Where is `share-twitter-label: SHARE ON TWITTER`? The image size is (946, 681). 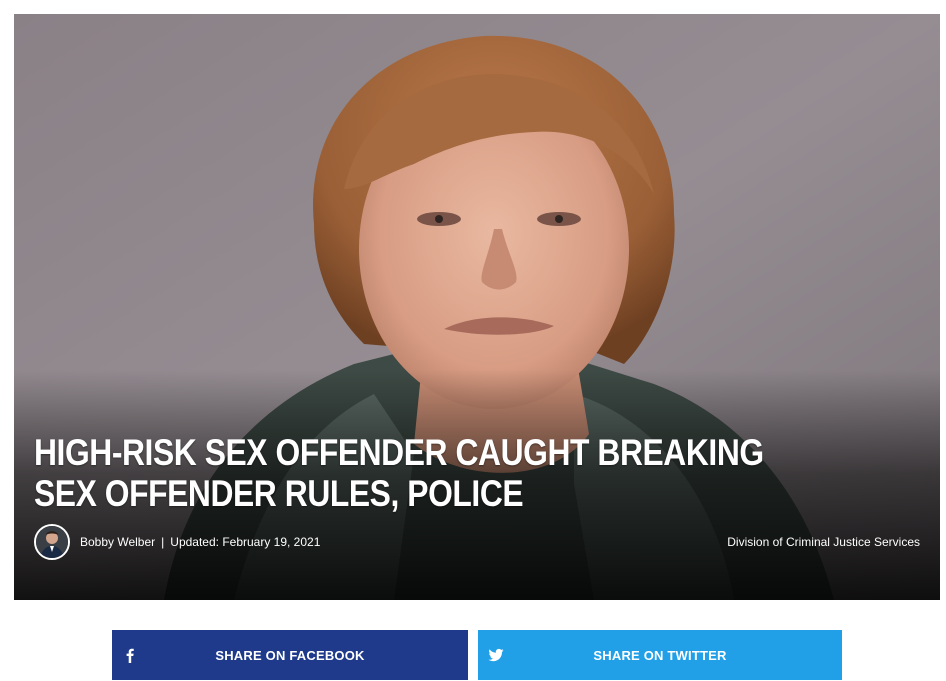 share-twitter-label: SHARE ON TWITTER is located at coordinates (660, 655).